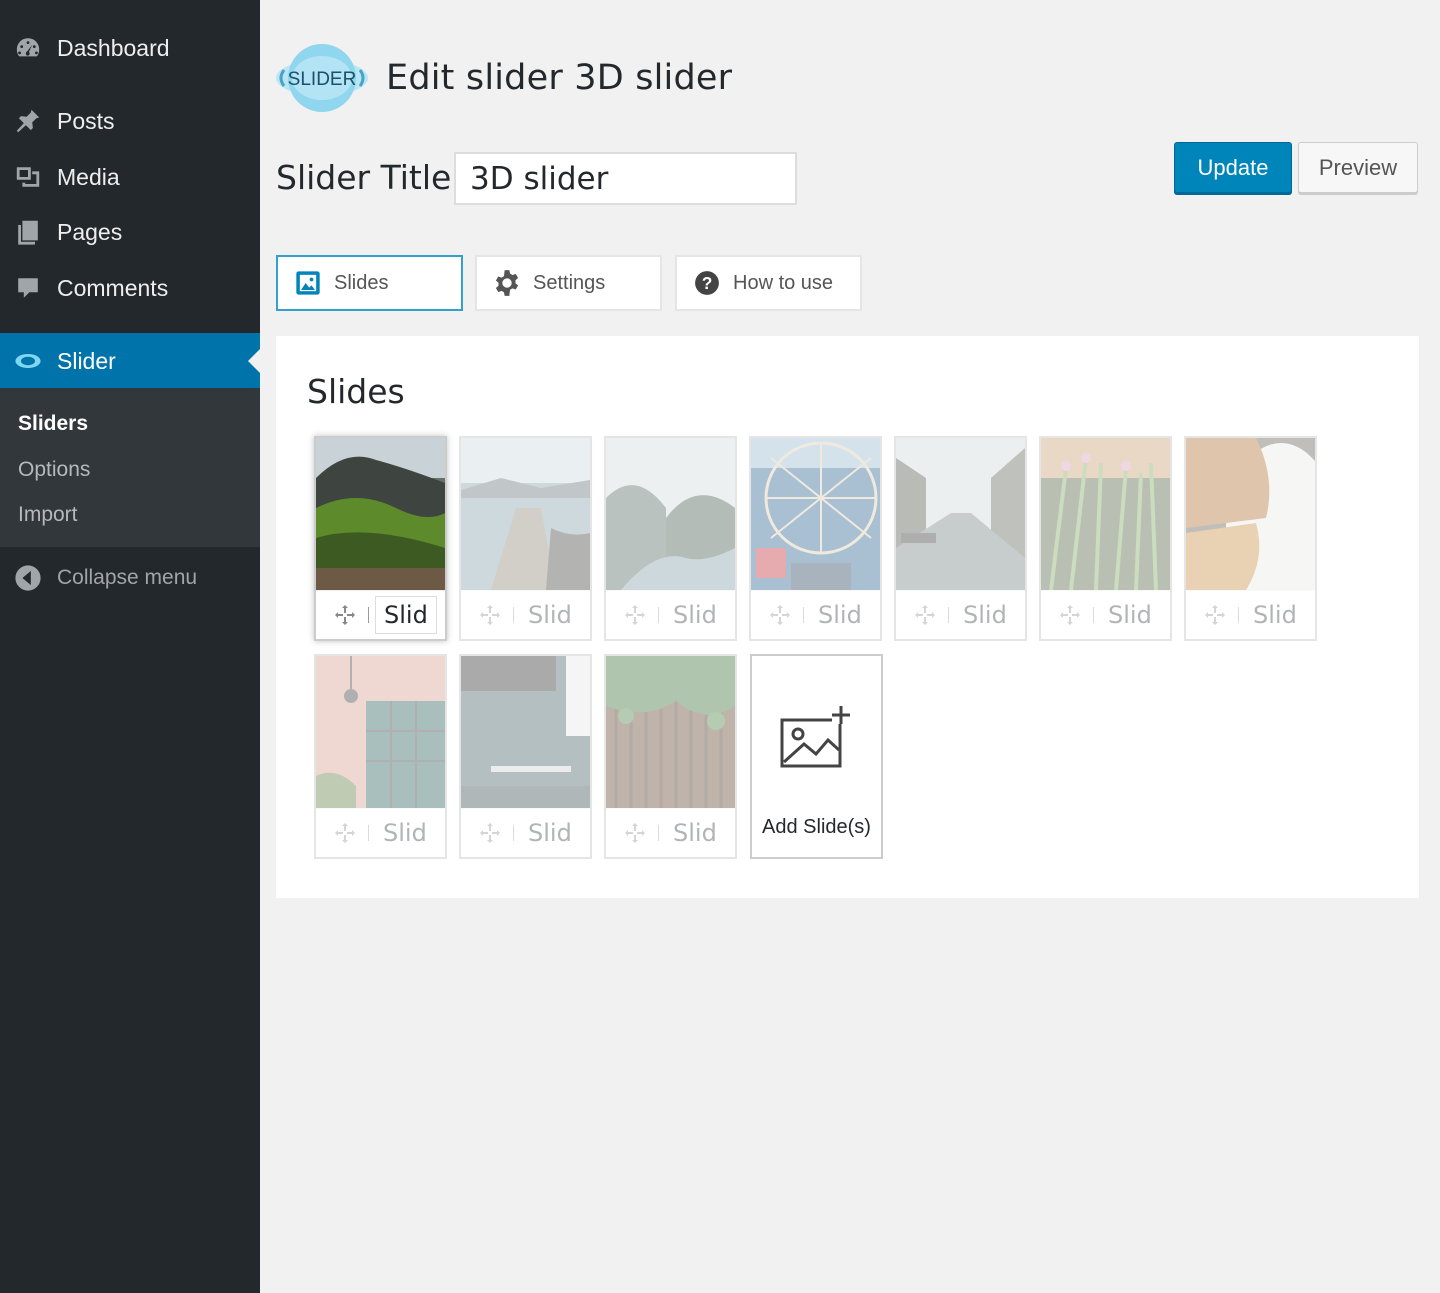 Image resolution: width=1440 pixels, height=1293 pixels. I want to click on tab-label: Slides, so click(361, 282).